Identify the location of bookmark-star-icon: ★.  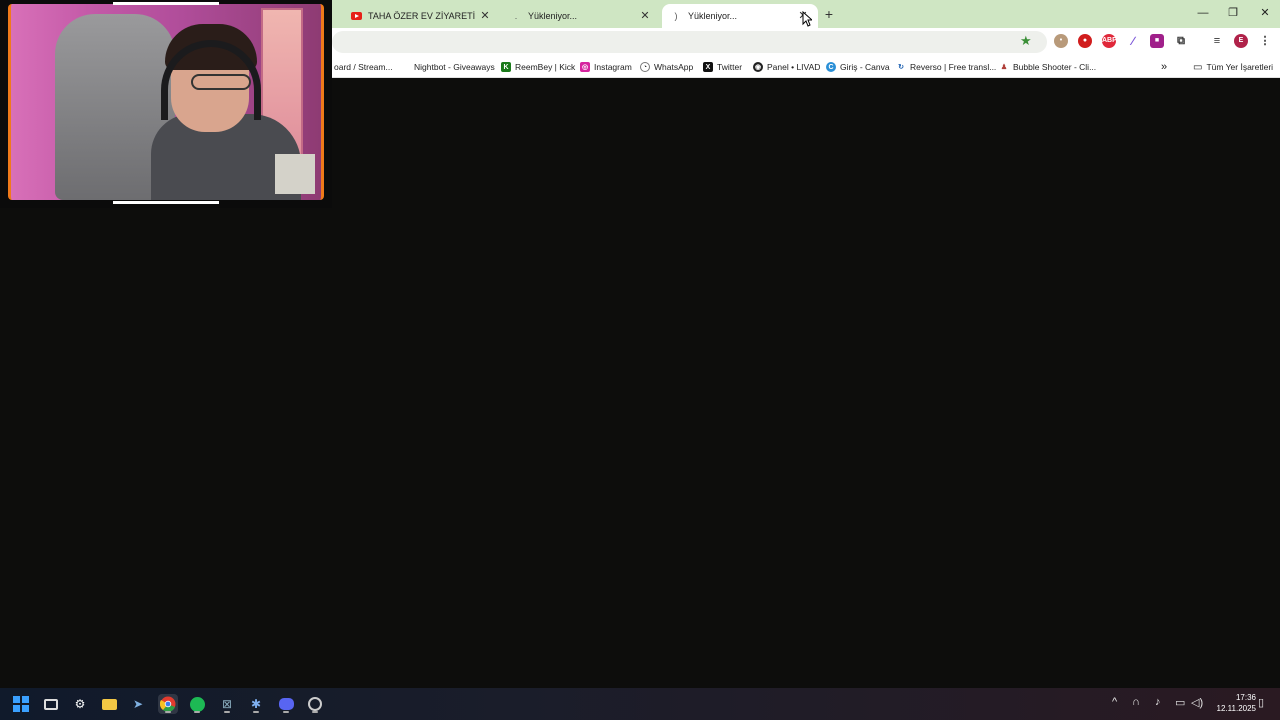
(1026, 41).